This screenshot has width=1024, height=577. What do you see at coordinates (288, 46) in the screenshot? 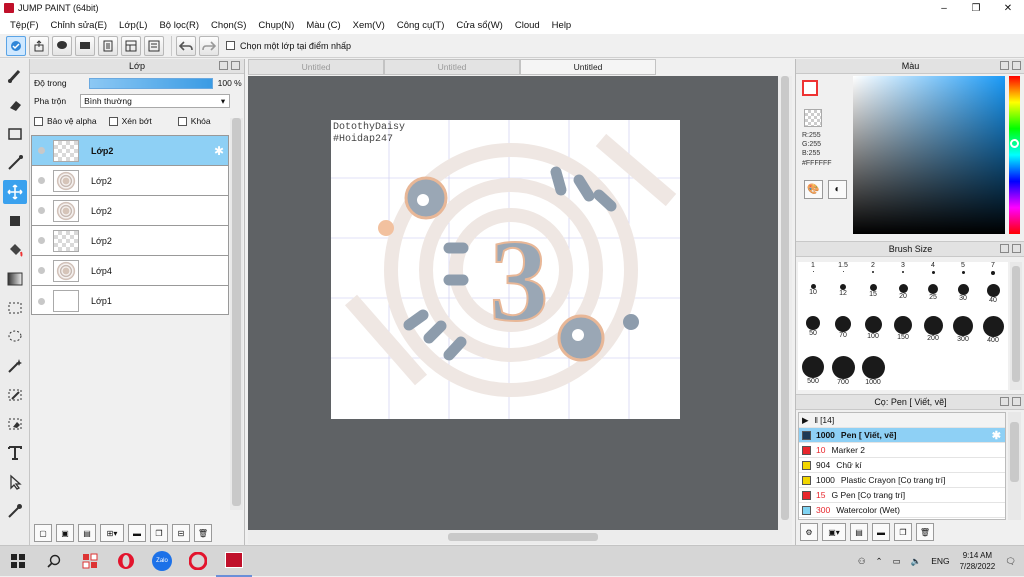
I see `select-layer-on-click: Chọn một lớp tại điểm nhấp` at bounding box center [288, 46].